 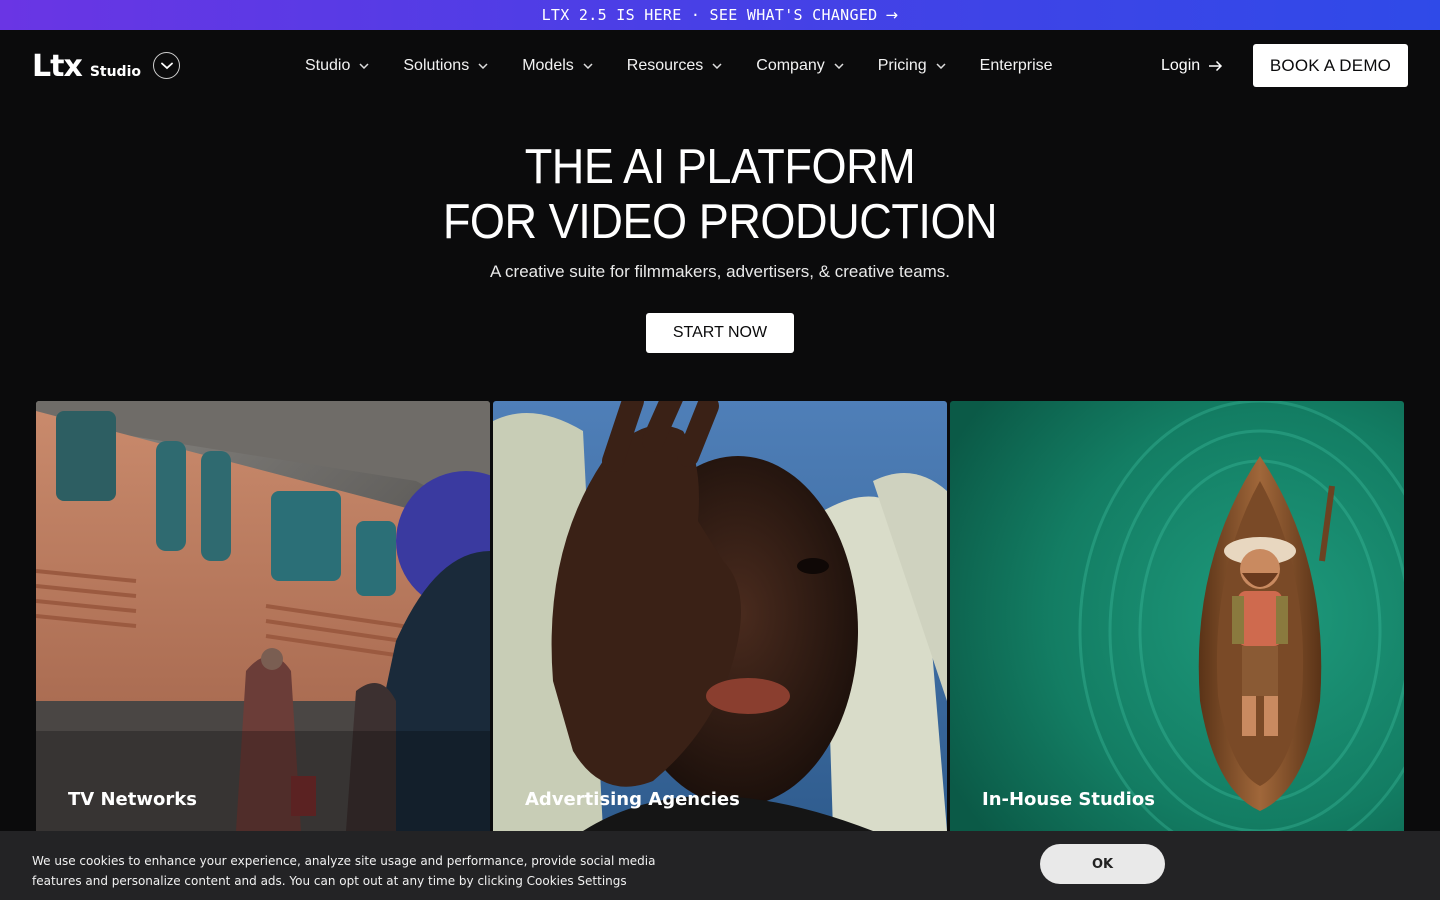 I want to click on arrow-right-icon, so click(x=1215, y=66).